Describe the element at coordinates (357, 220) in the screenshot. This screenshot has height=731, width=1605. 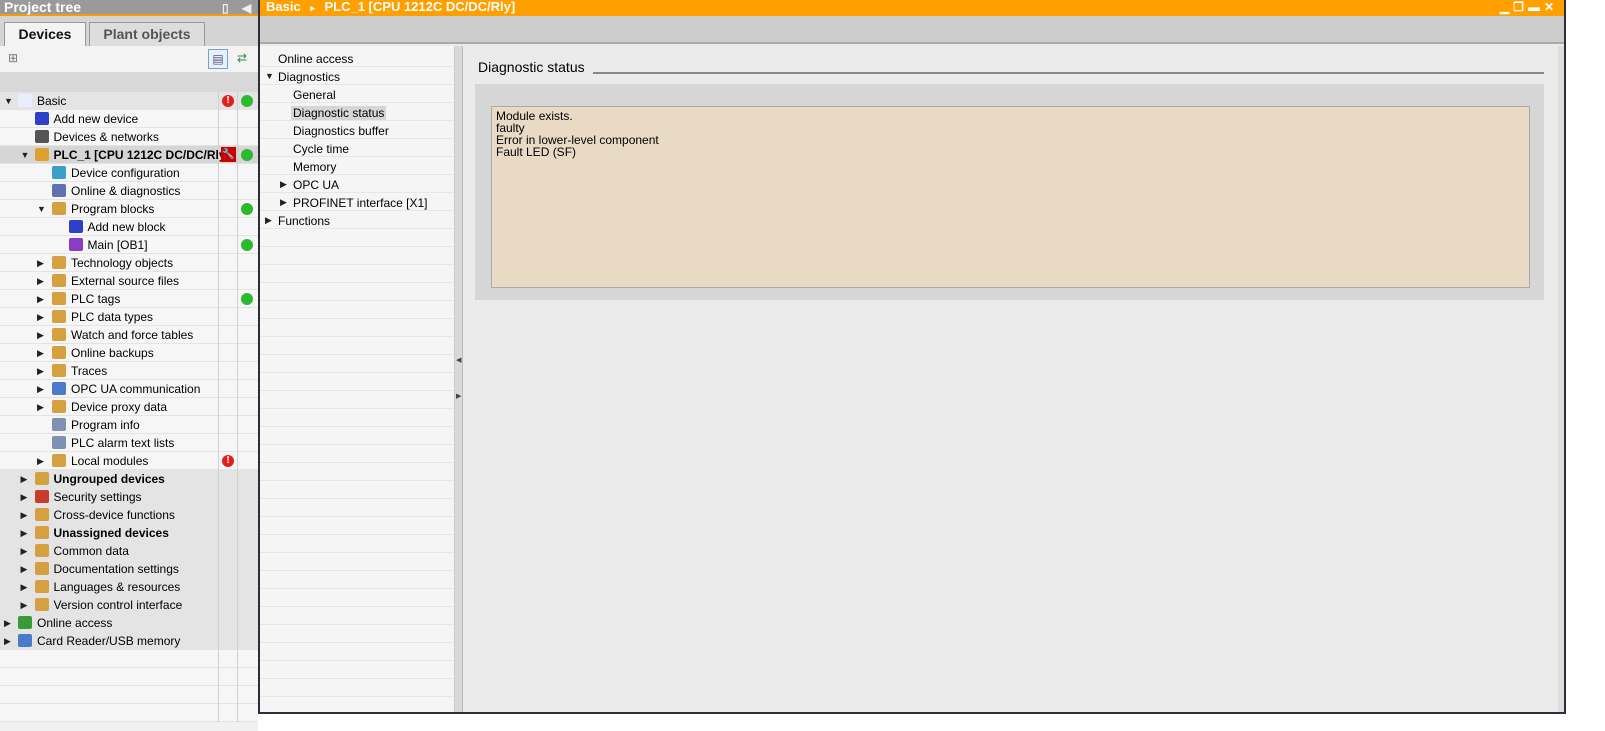
I see `nav-item: ▶ Functions` at that location.